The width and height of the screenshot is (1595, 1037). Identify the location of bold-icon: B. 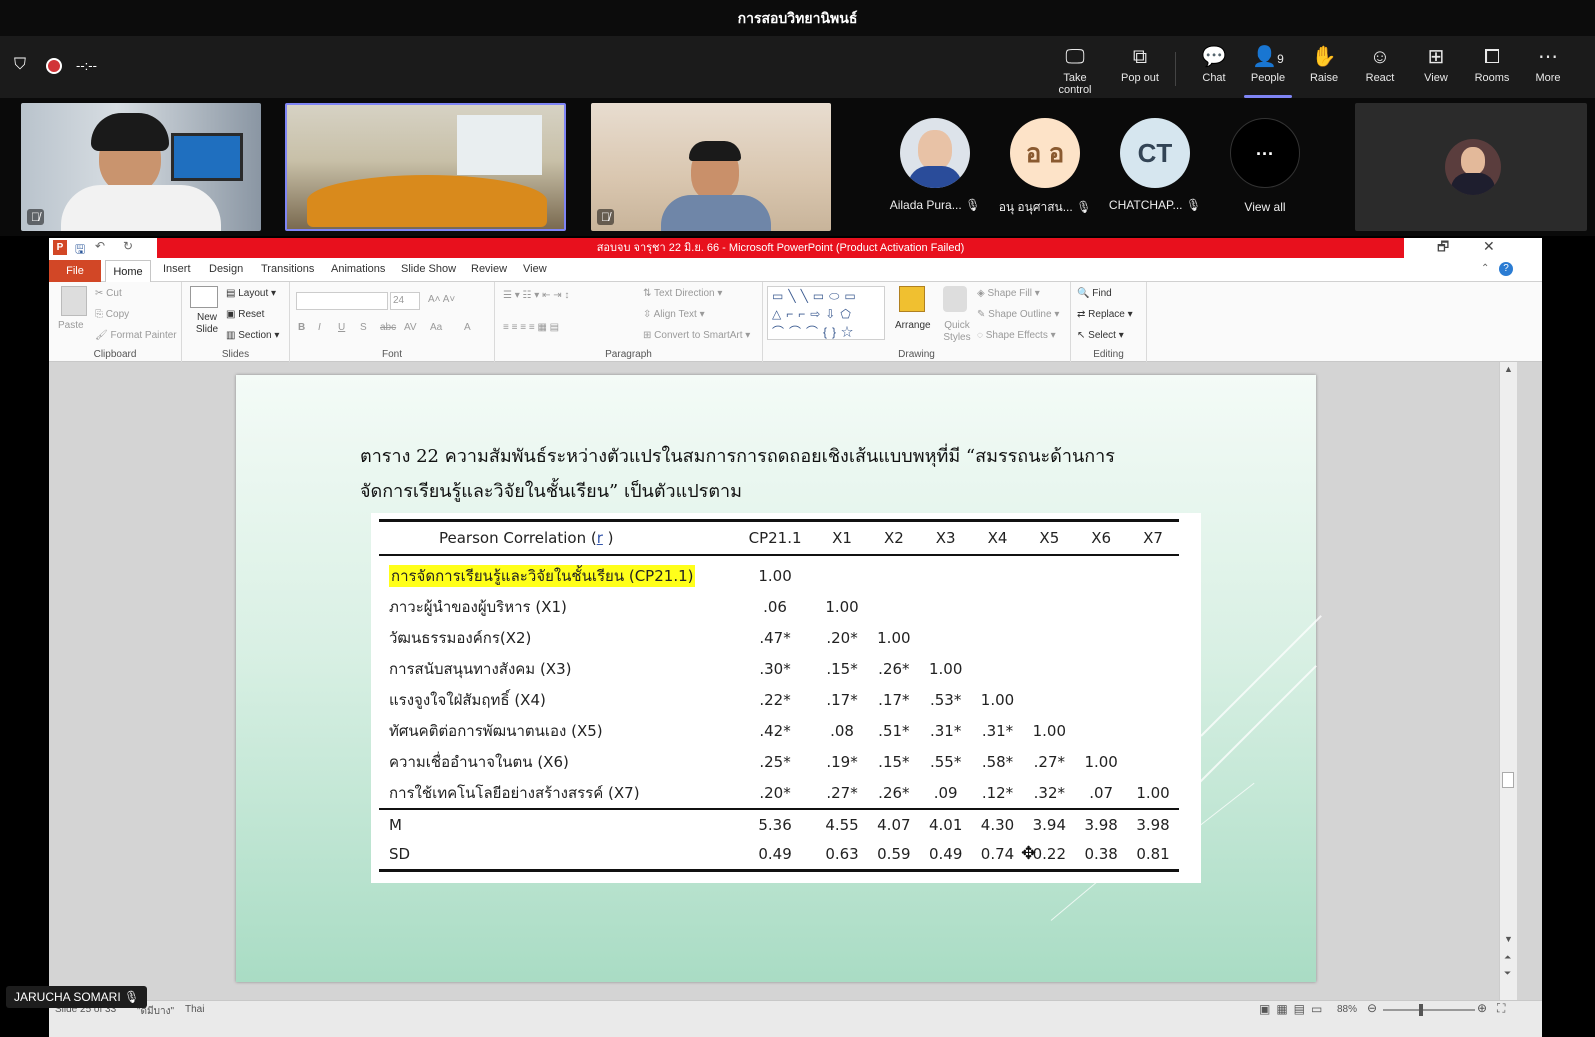
(301, 327).